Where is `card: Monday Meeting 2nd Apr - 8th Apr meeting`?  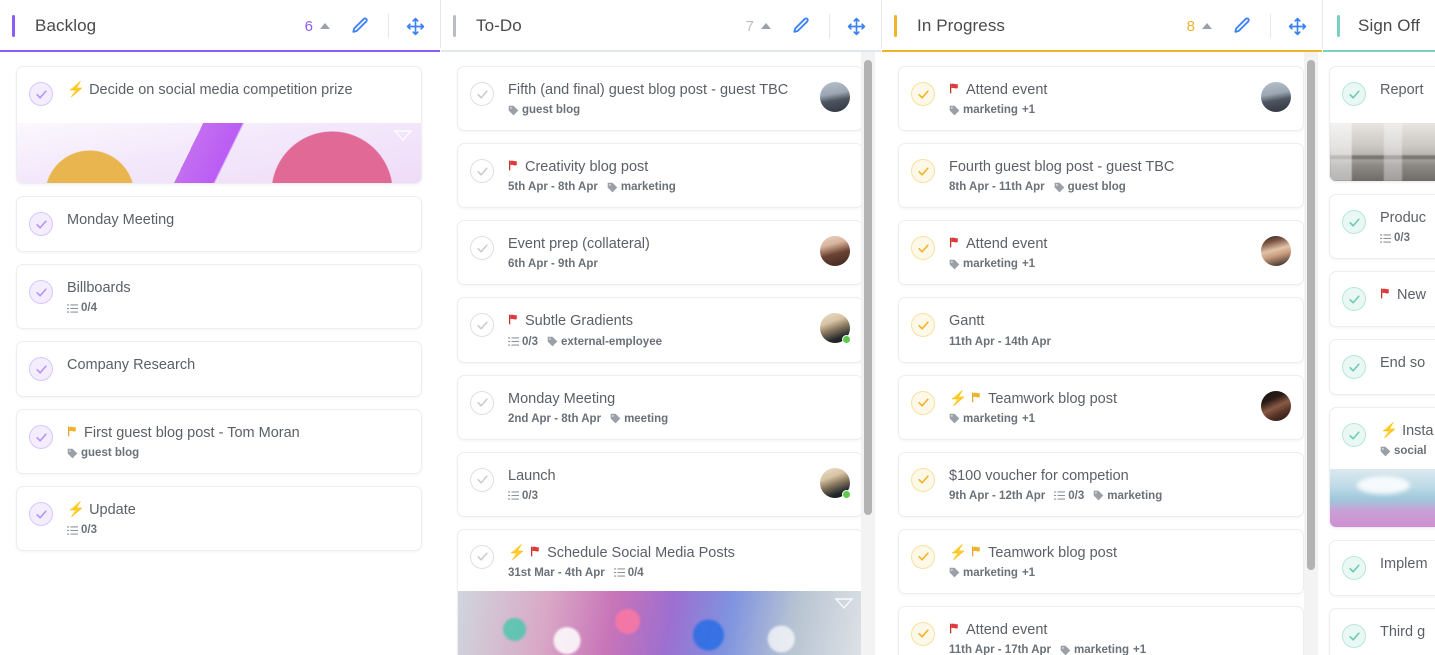
card: Monday Meeting 2nd Apr - 8th Apr meeting is located at coordinates (660, 407).